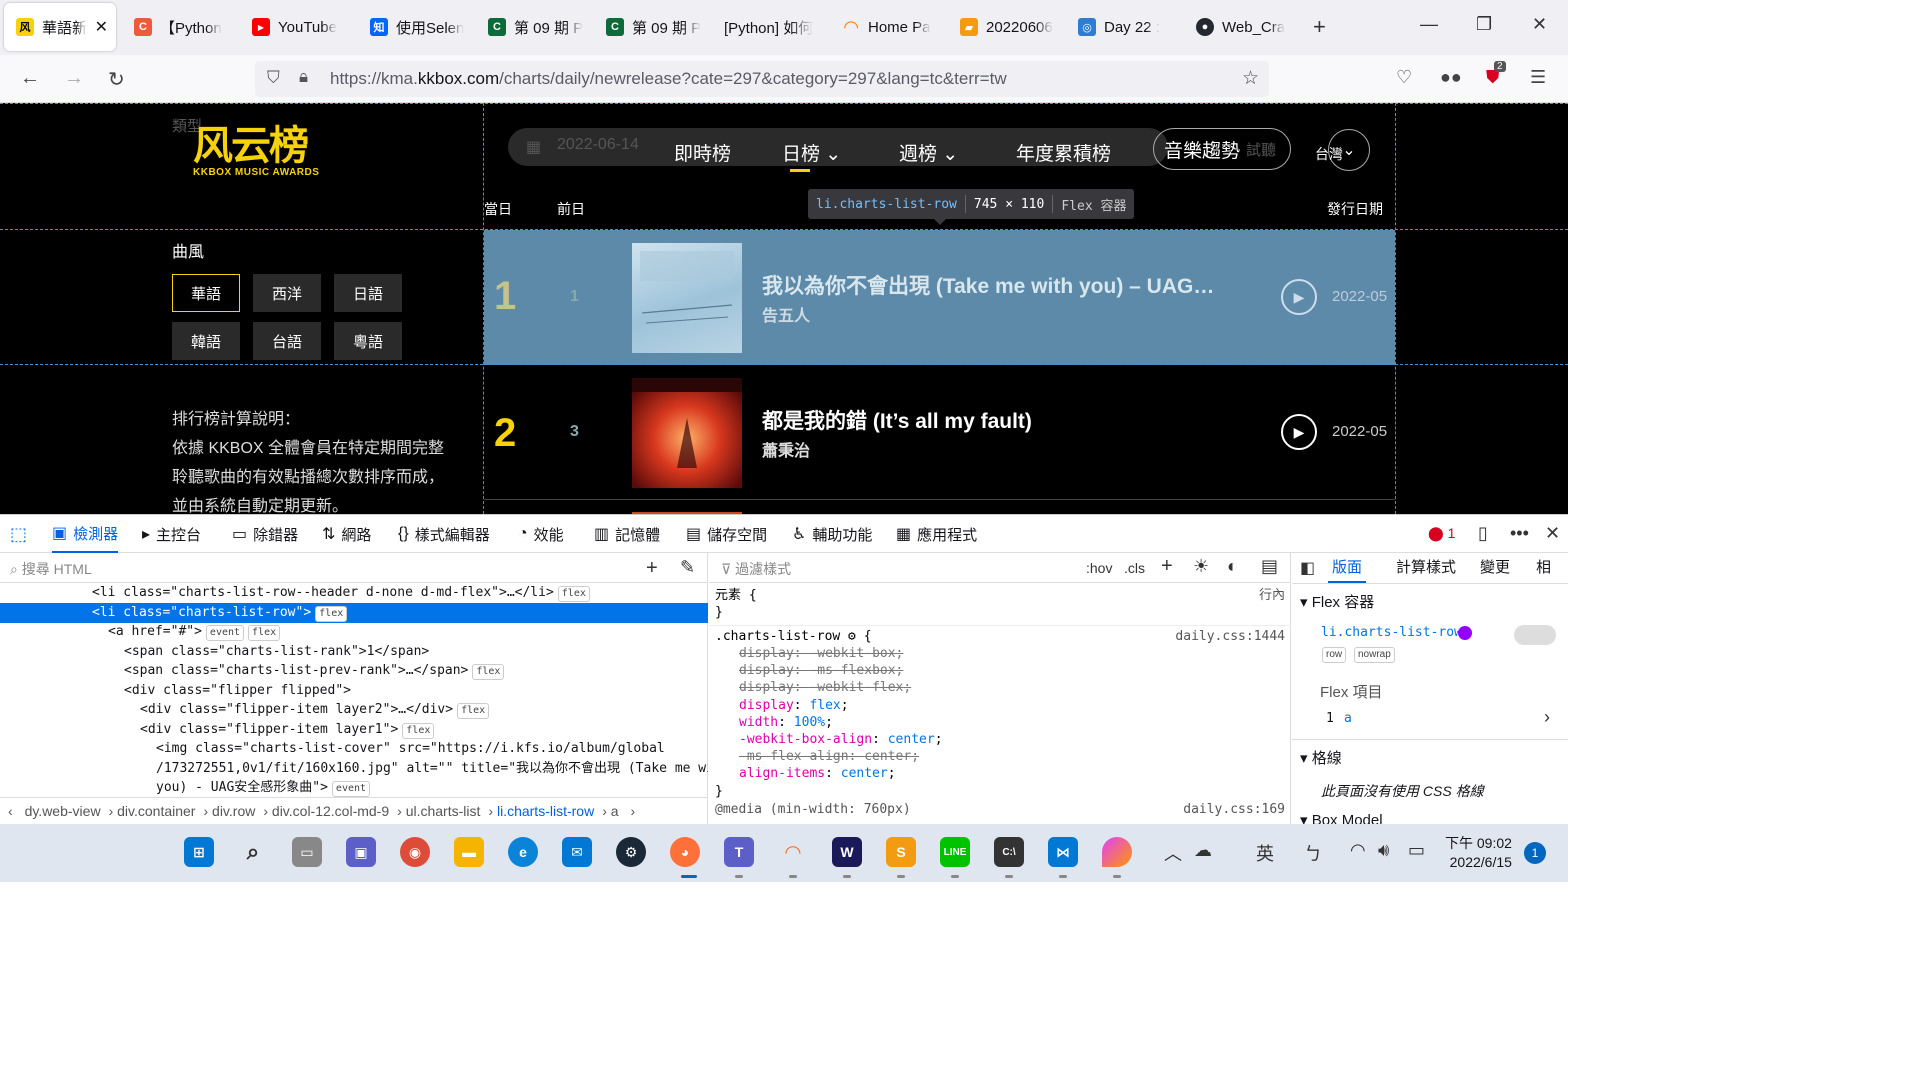 This screenshot has width=1920, height=1080. I want to click on flex-container-node: li.charts-list-row, so click(1391, 632).